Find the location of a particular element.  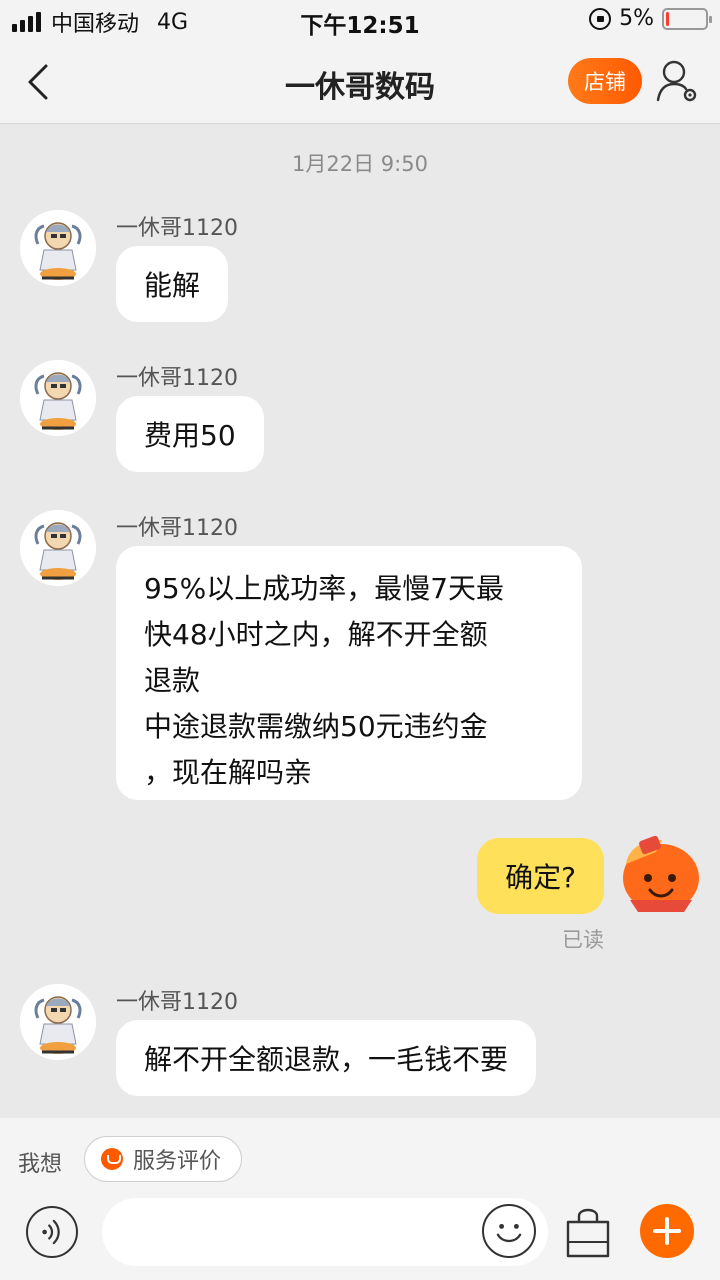

battery-percent: 5% is located at coordinates (636, 18).